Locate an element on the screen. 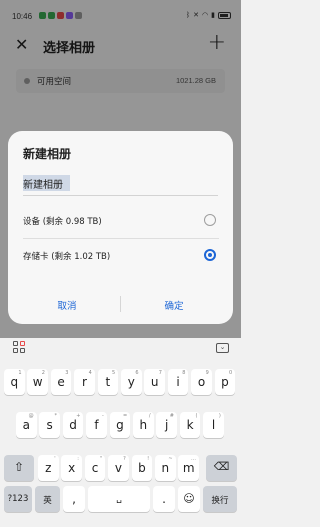 This screenshot has width=320, height=527. key-c: c " is located at coordinates (95, 468).